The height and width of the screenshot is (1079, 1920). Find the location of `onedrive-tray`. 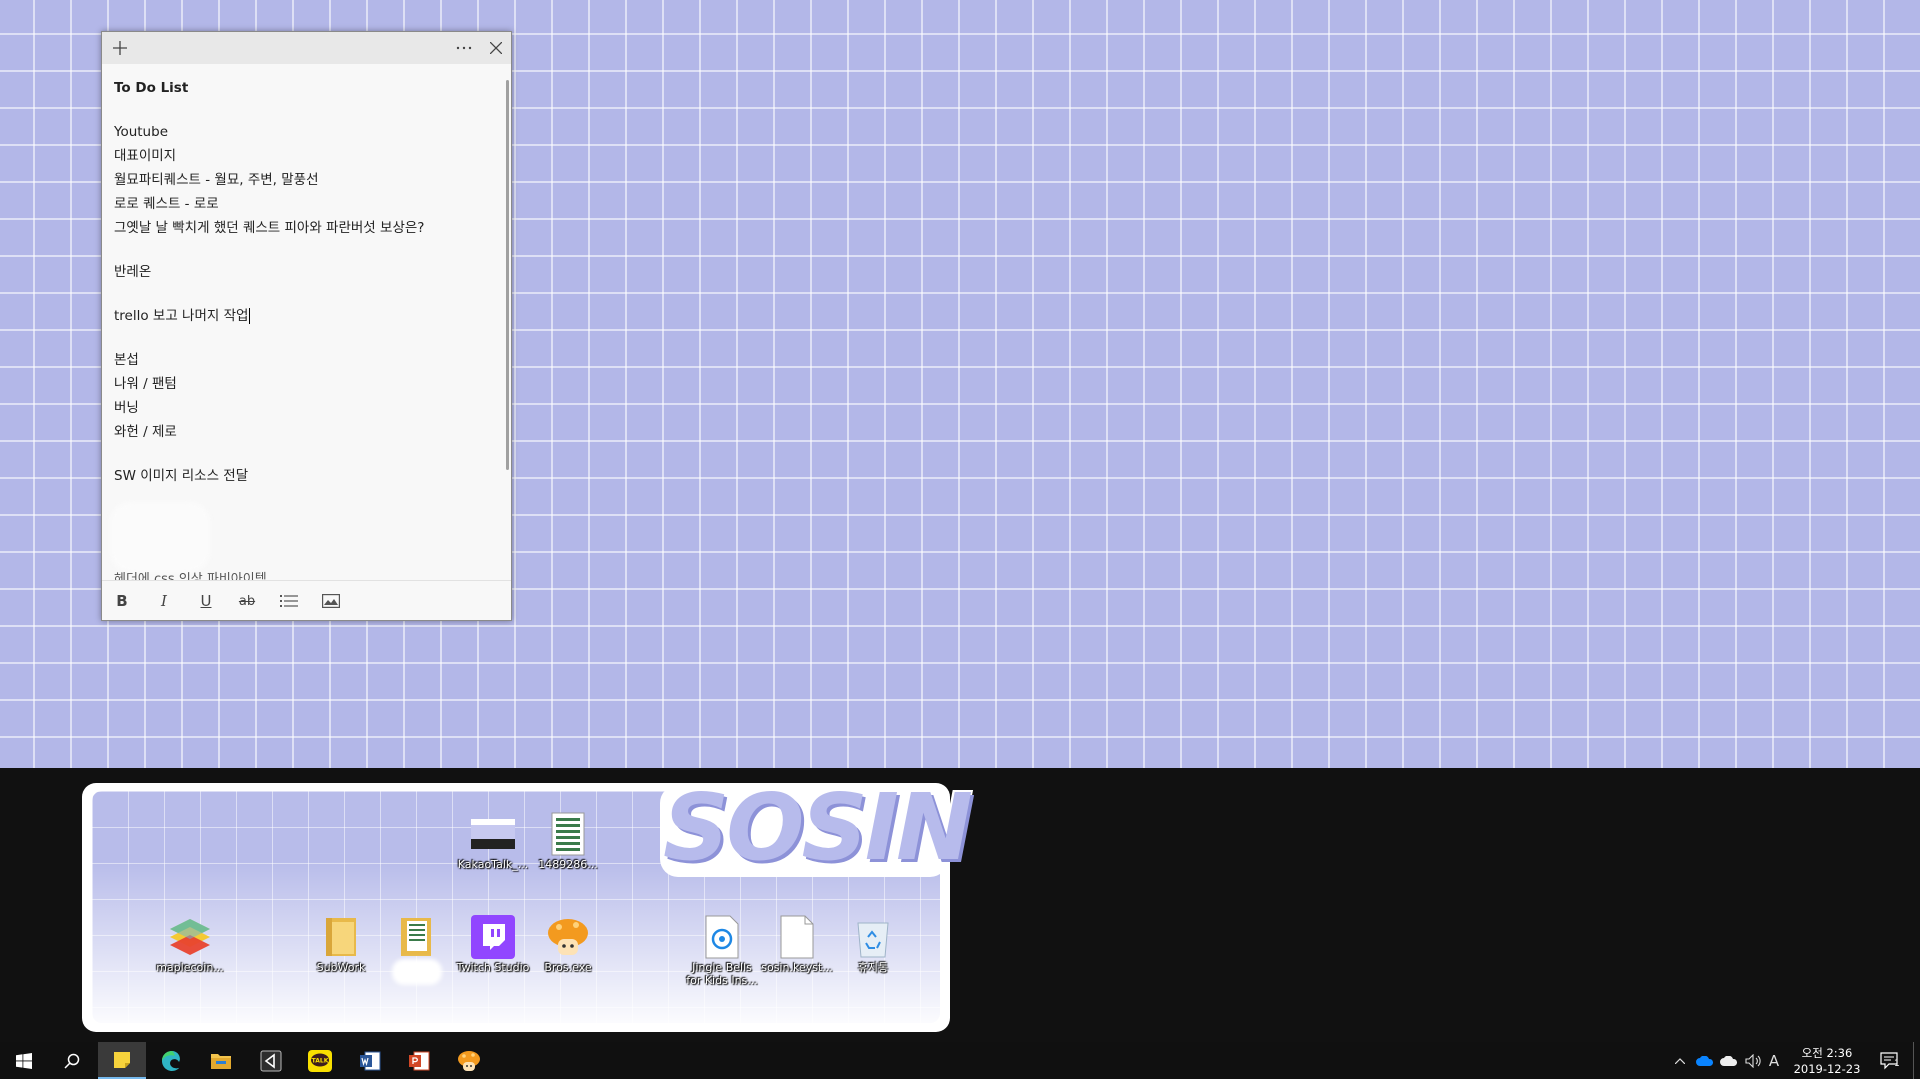

onedrive-tray is located at coordinates (1705, 1060).